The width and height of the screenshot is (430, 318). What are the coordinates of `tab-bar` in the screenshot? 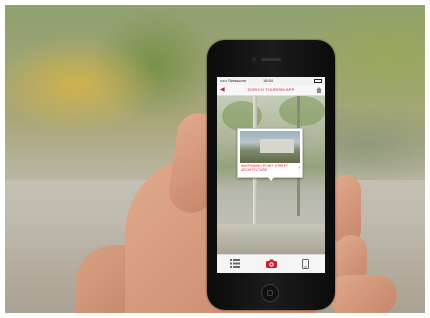 It's located at (271, 263).